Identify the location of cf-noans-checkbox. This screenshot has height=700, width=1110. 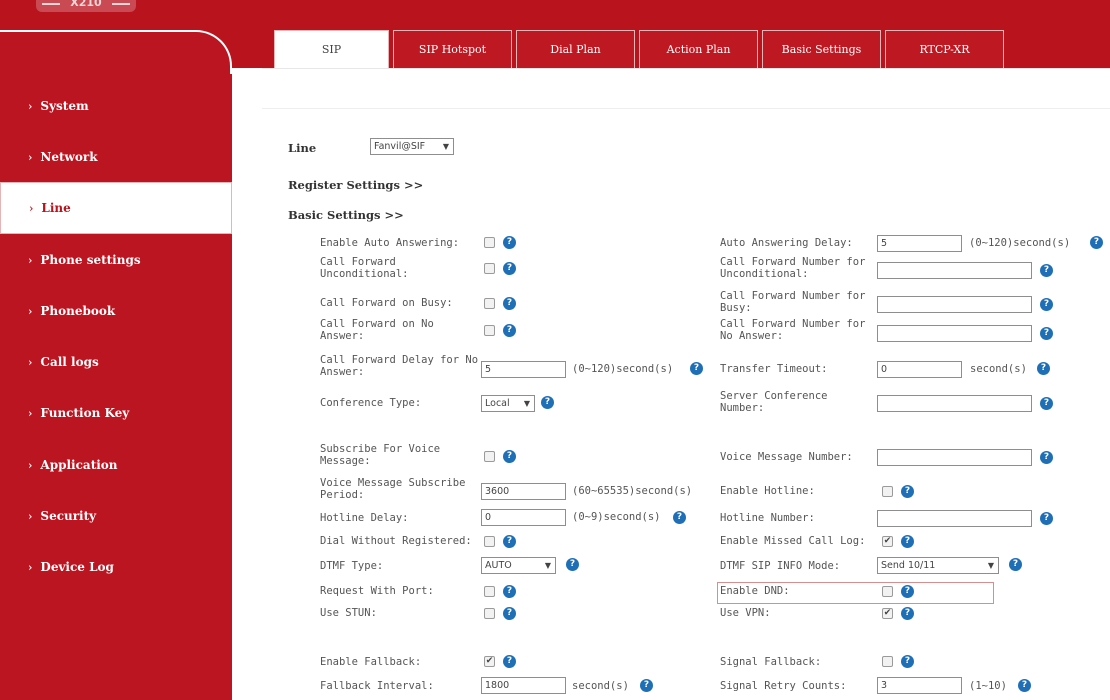
(489, 330).